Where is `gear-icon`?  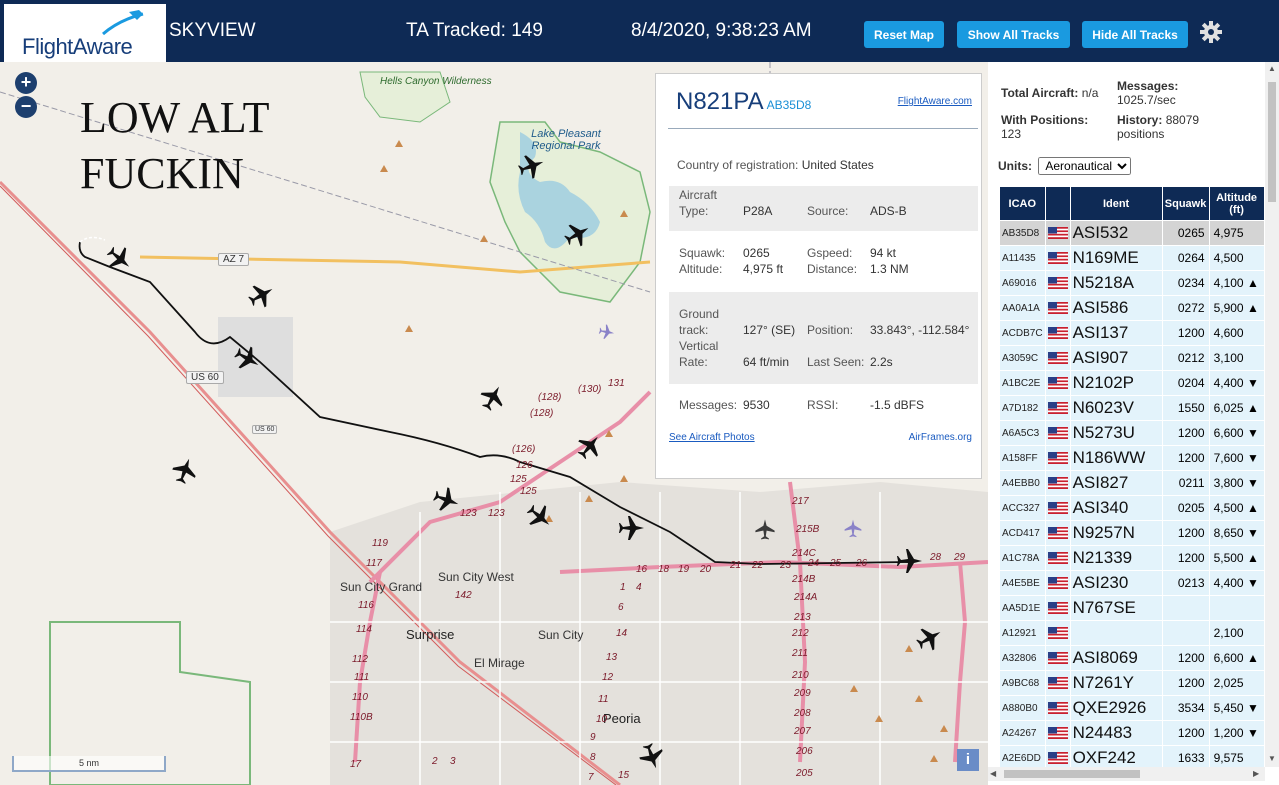
gear-icon is located at coordinates (1211, 32).